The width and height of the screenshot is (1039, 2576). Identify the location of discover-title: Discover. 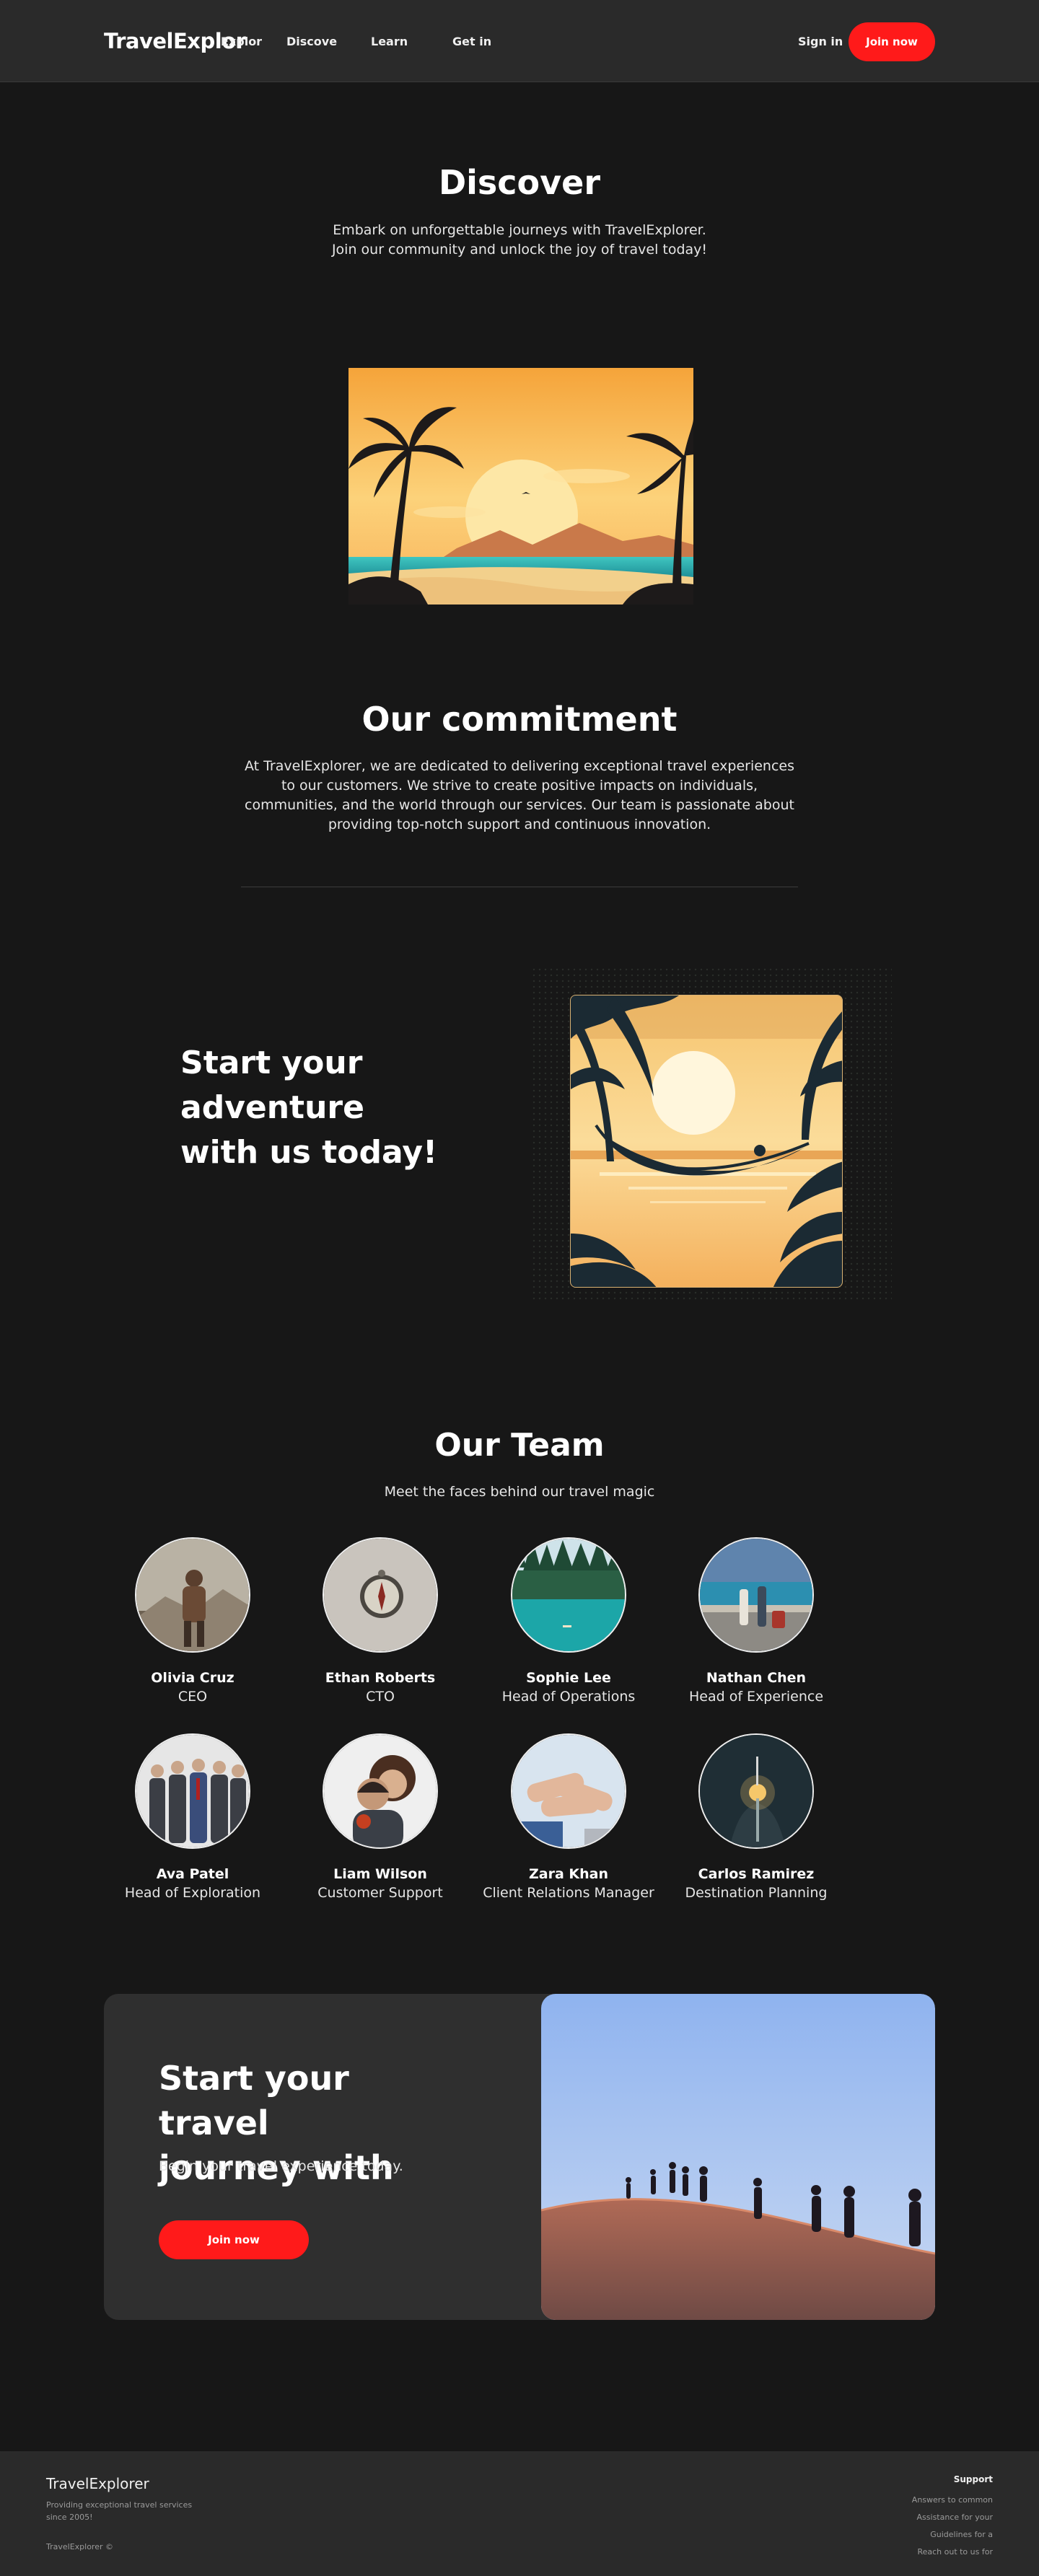
(519, 182).